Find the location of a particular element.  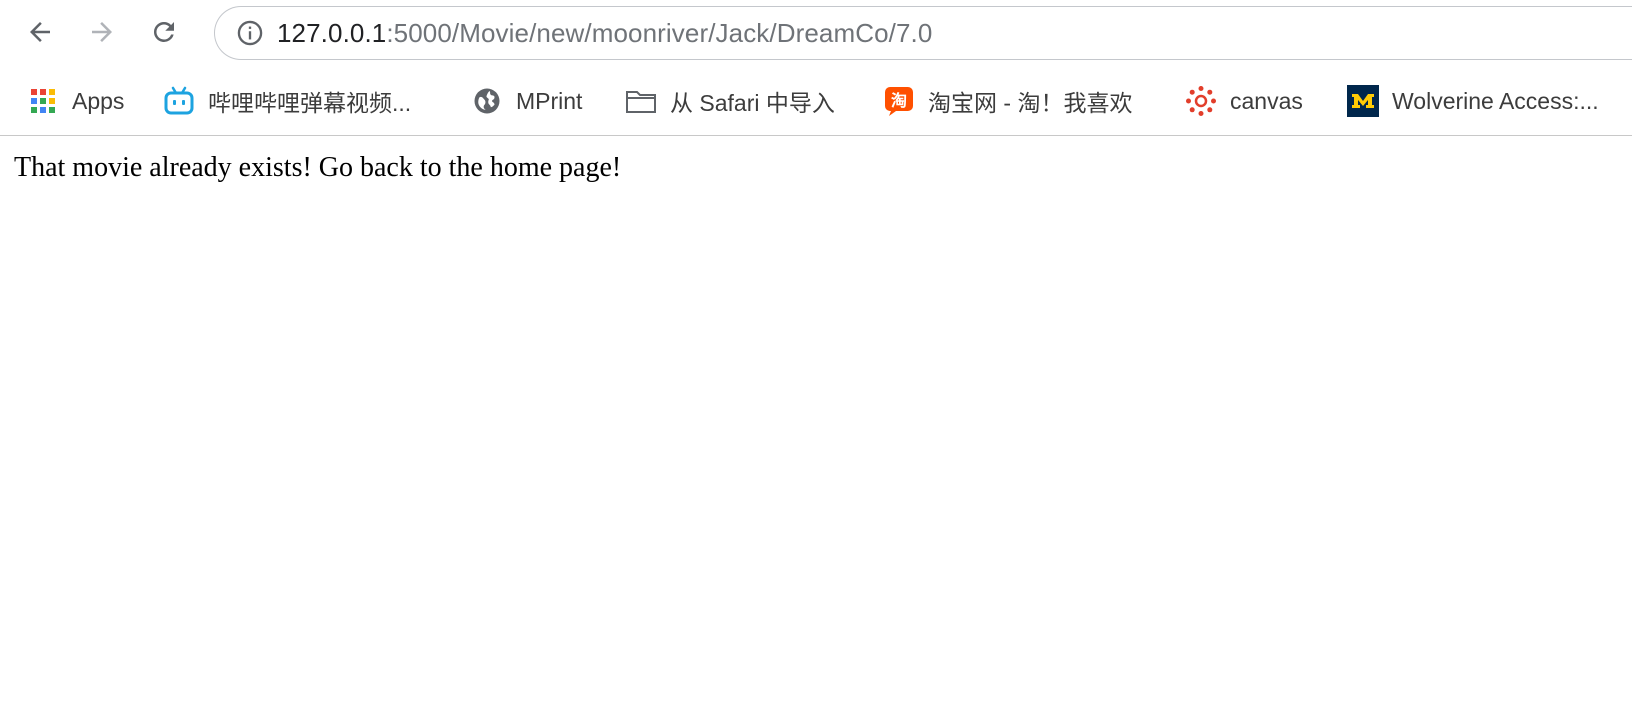

michigan-m-icon is located at coordinates (1363, 101).